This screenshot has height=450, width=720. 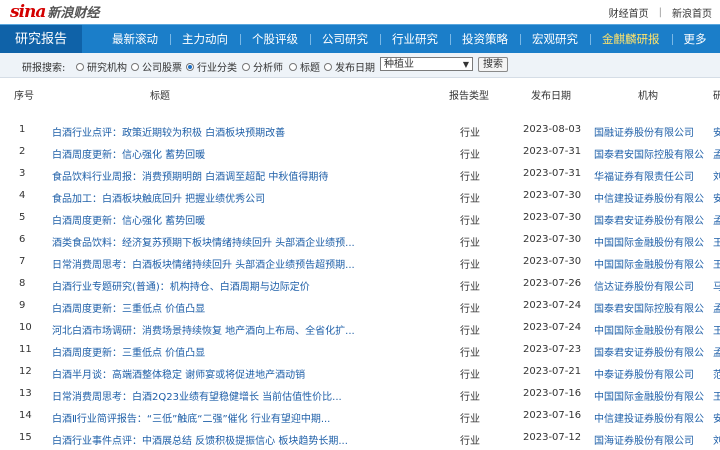 I want to click on publish-date: 2023-07-16, so click(x=552, y=415).